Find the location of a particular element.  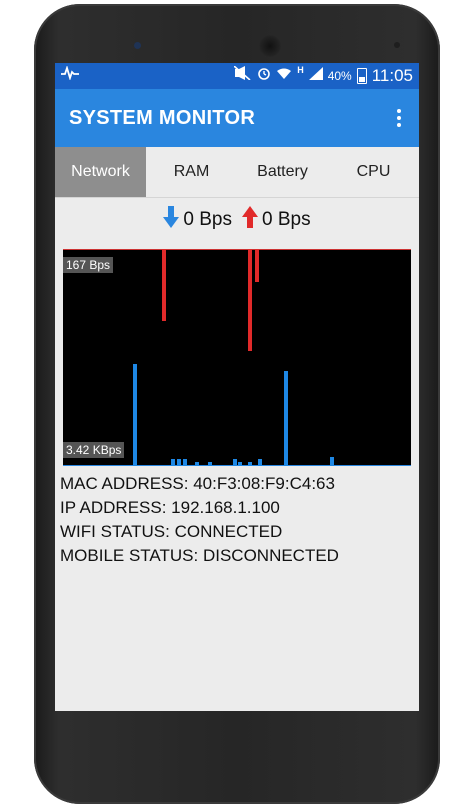

pulse-icon is located at coordinates (70, 76).